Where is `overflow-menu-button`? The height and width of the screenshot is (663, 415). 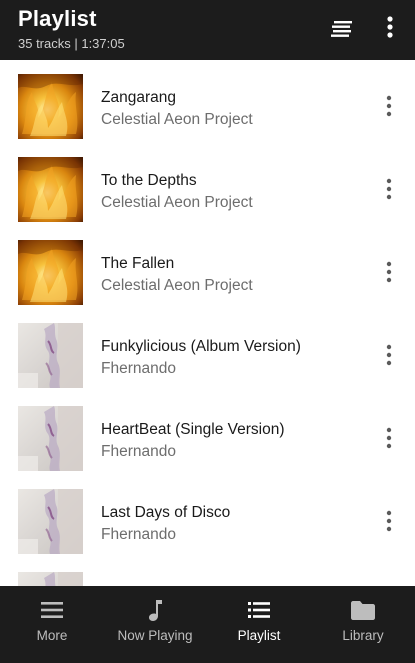
overflow-menu-button is located at coordinates (390, 28).